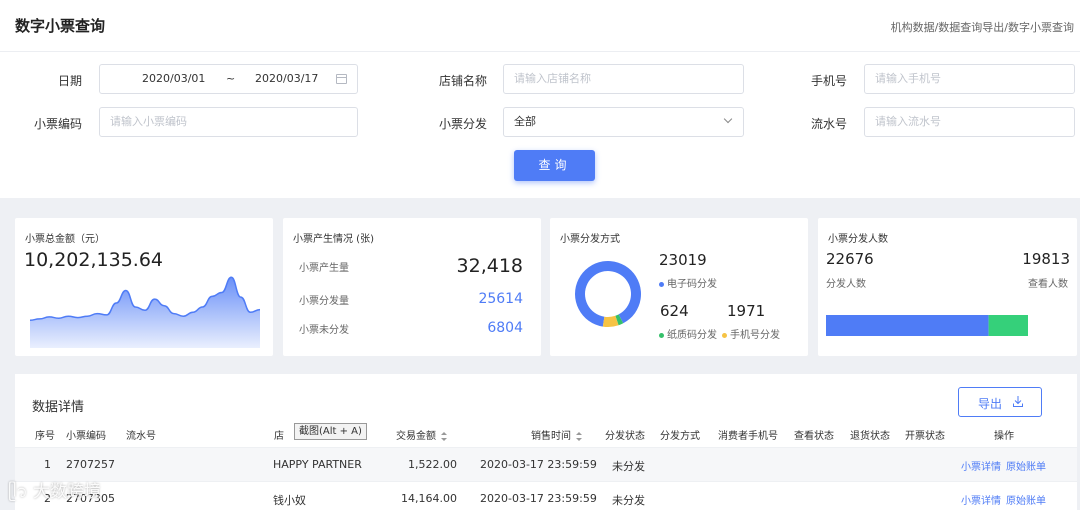 The image size is (1080, 510). I want to click on download-icon, so click(1018, 401).